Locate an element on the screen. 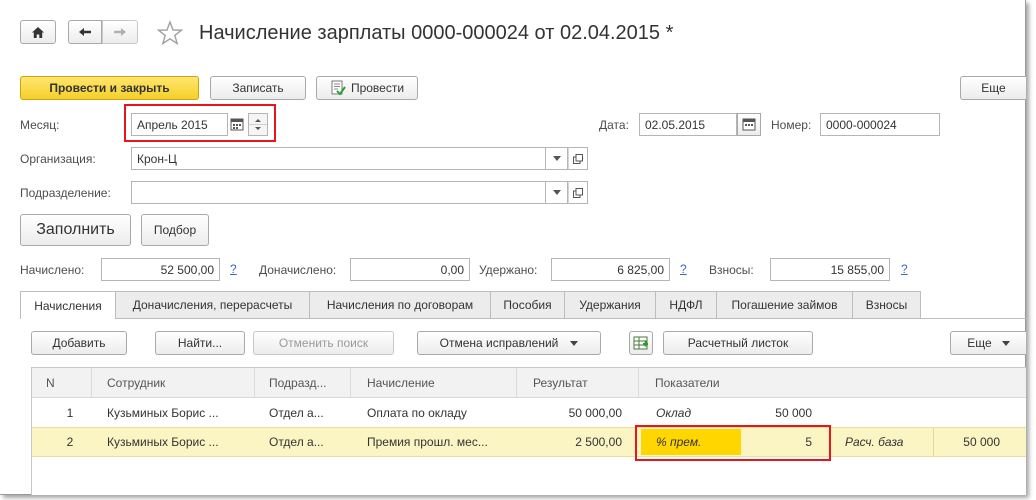 The width and height of the screenshot is (1036, 500). row-indicator-name: Оклад is located at coordinates (674, 413).